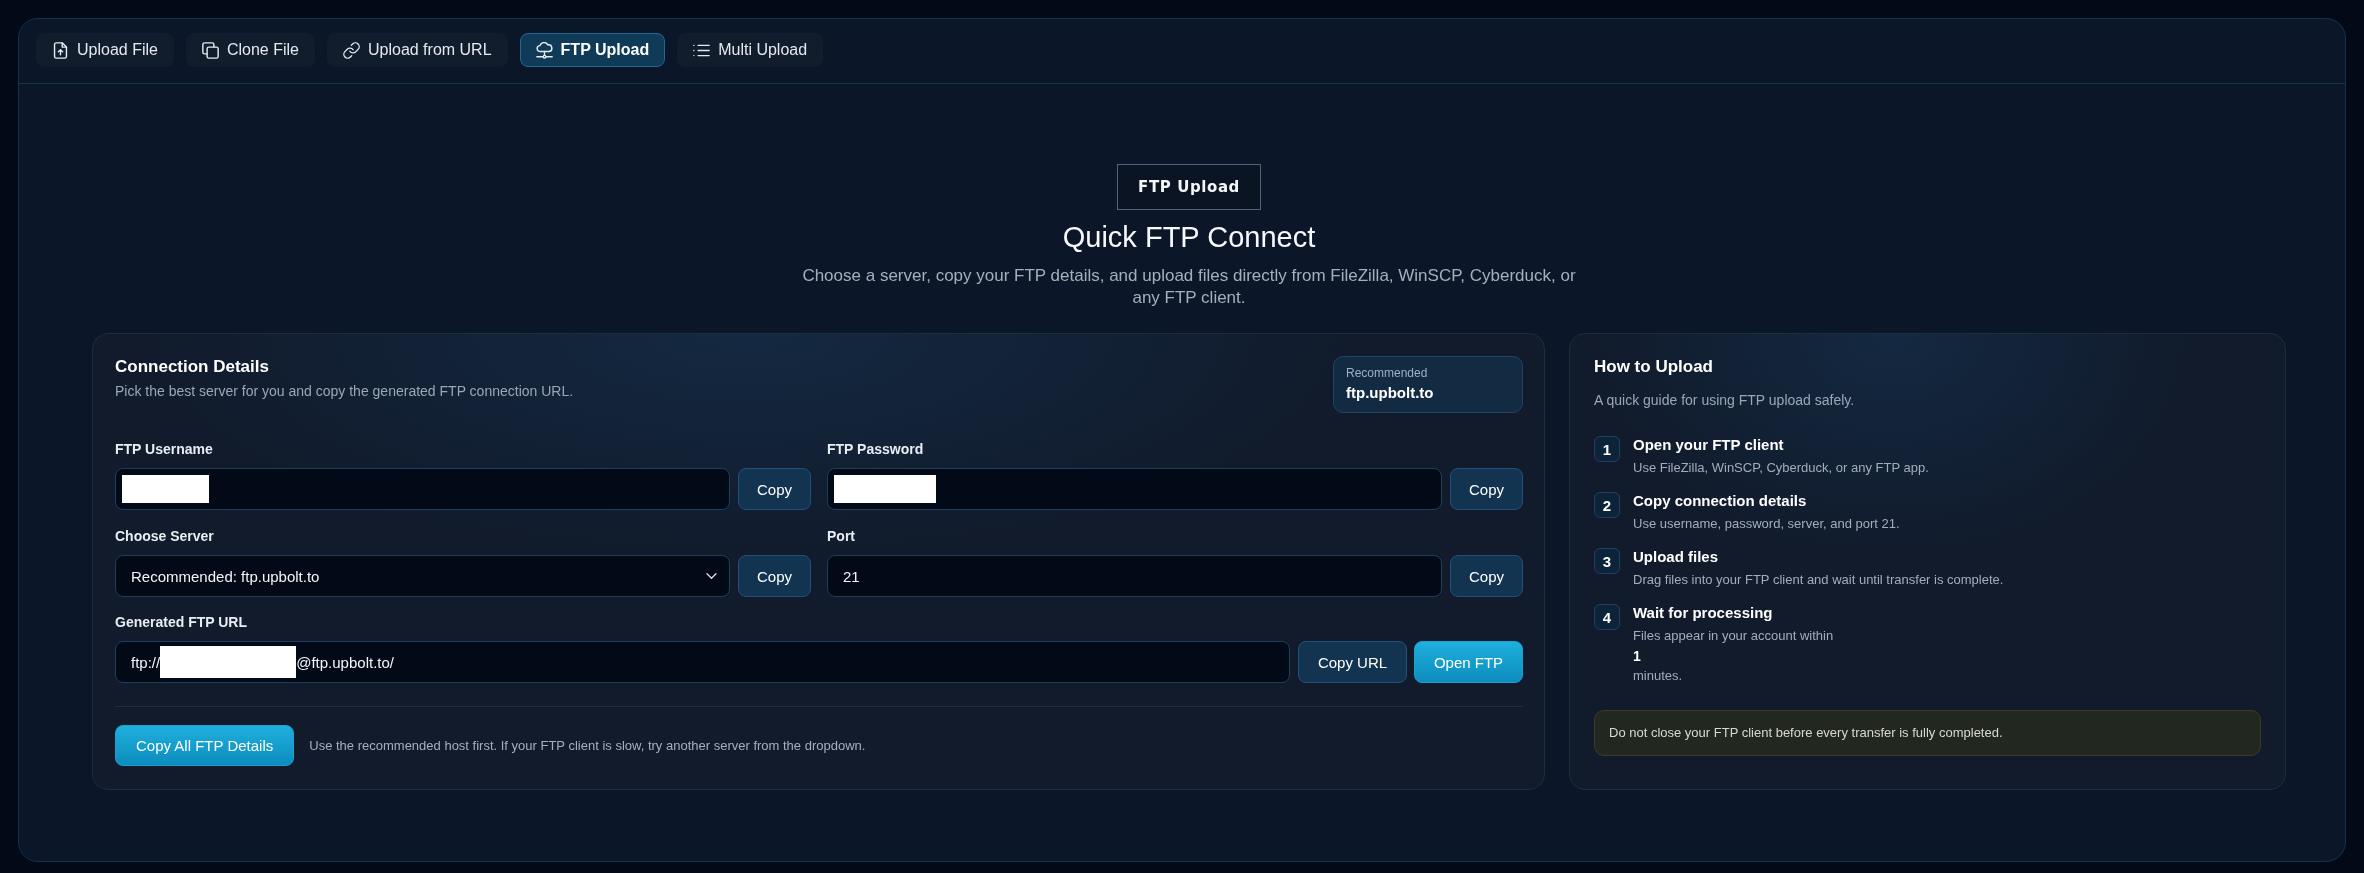 The width and height of the screenshot is (2364, 873). Describe the element at coordinates (146, 662) in the screenshot. I see `url-text: ftp://` at that location.